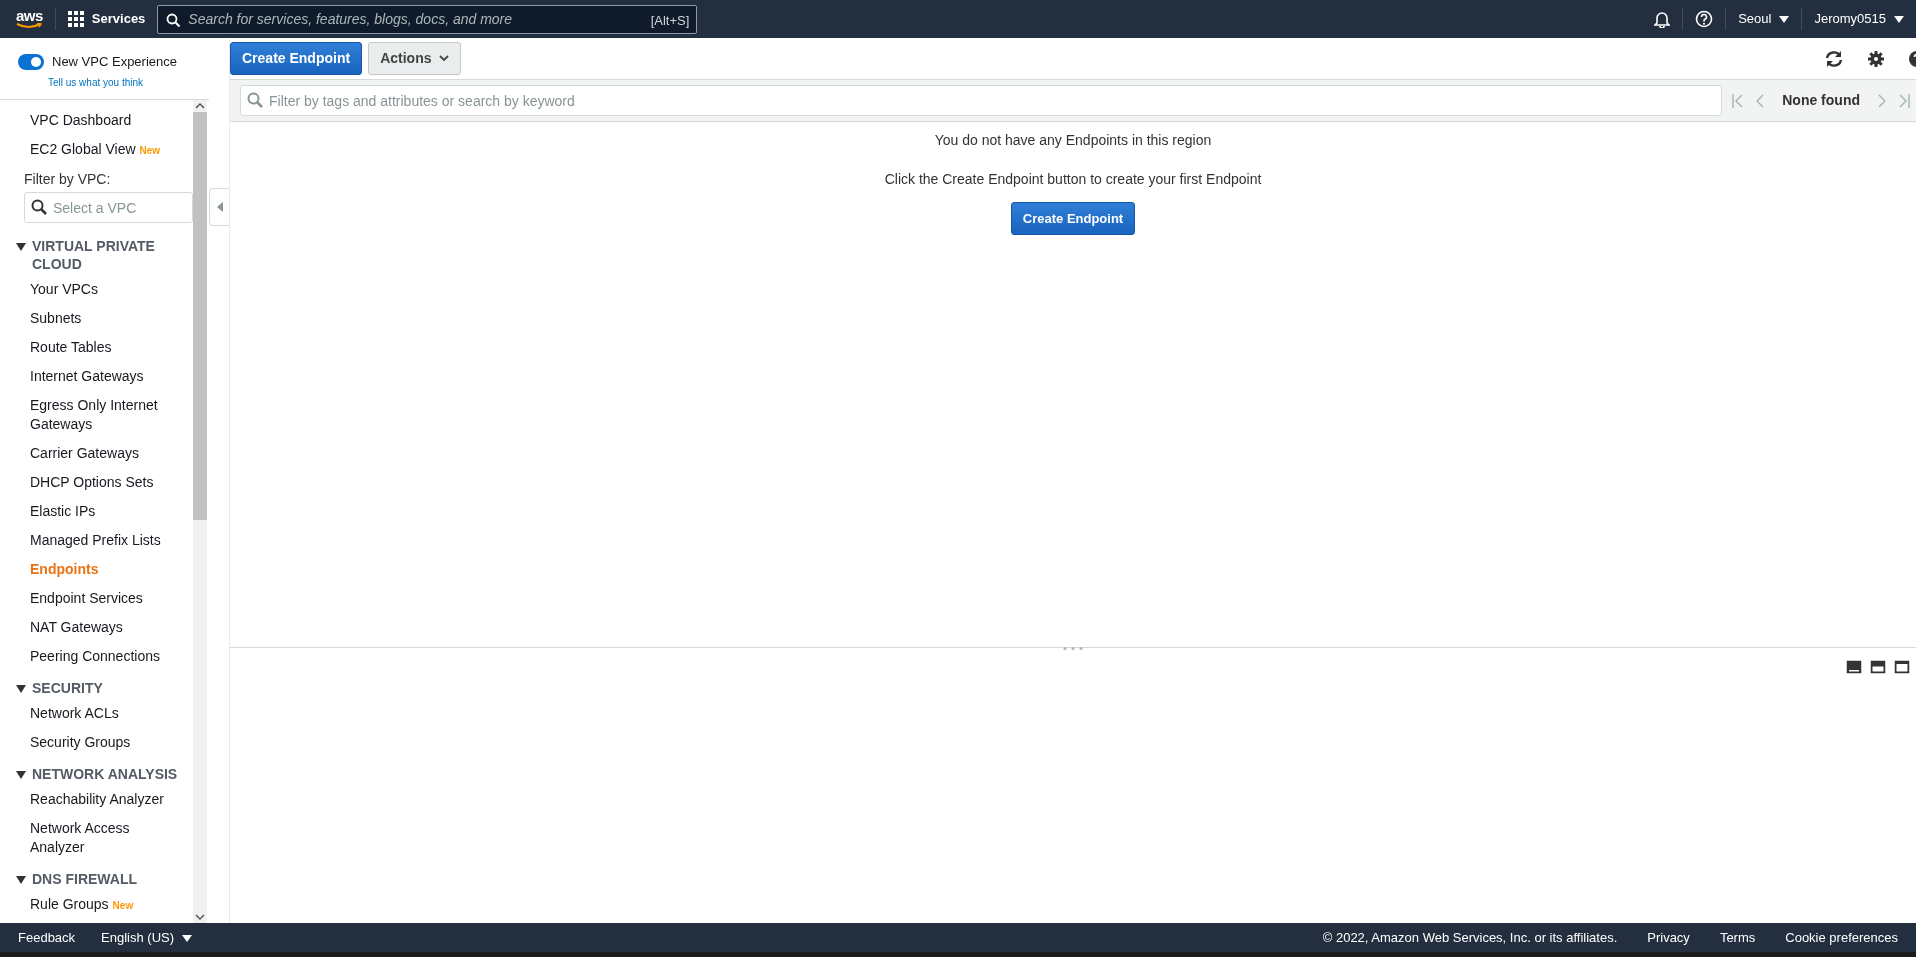 This screenshot has width=1916, height=957. What do you see at coordinates (96, 376) in the screenshot?
I see `nav-link: Internet Gateways` at bounding box center [96, 376].